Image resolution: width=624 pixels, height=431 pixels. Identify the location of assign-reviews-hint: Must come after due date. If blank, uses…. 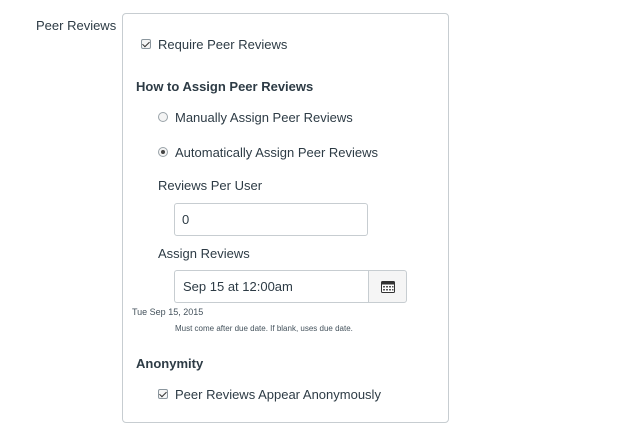
(264, 328).